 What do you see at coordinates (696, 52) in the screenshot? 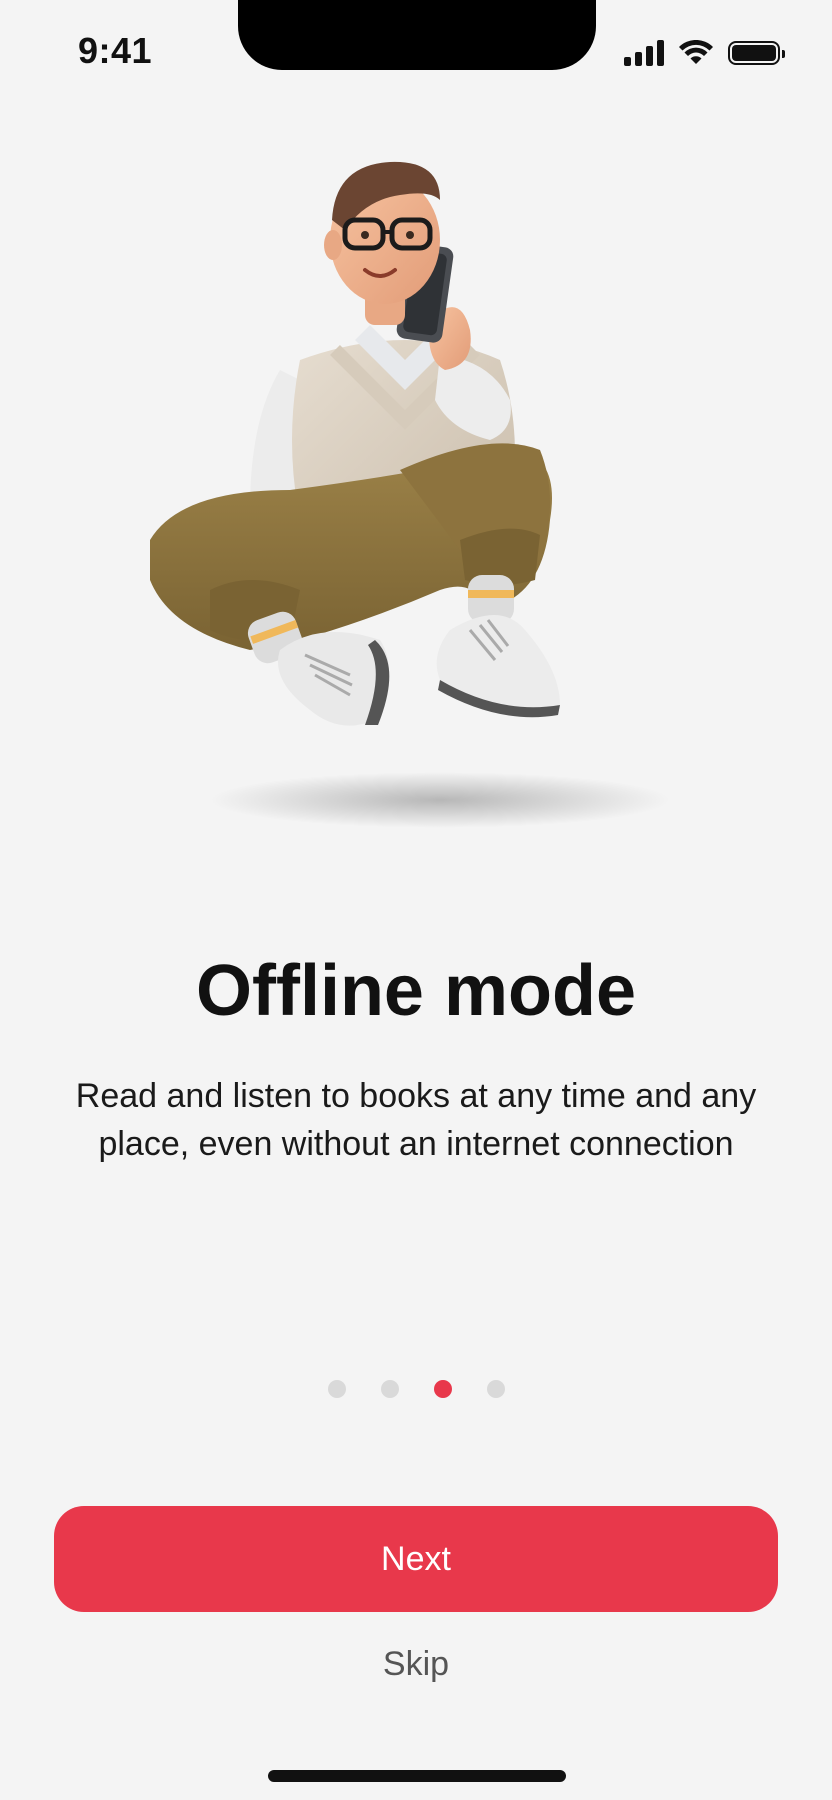
I see `wifi-icon` at bounding box center [696, 52].